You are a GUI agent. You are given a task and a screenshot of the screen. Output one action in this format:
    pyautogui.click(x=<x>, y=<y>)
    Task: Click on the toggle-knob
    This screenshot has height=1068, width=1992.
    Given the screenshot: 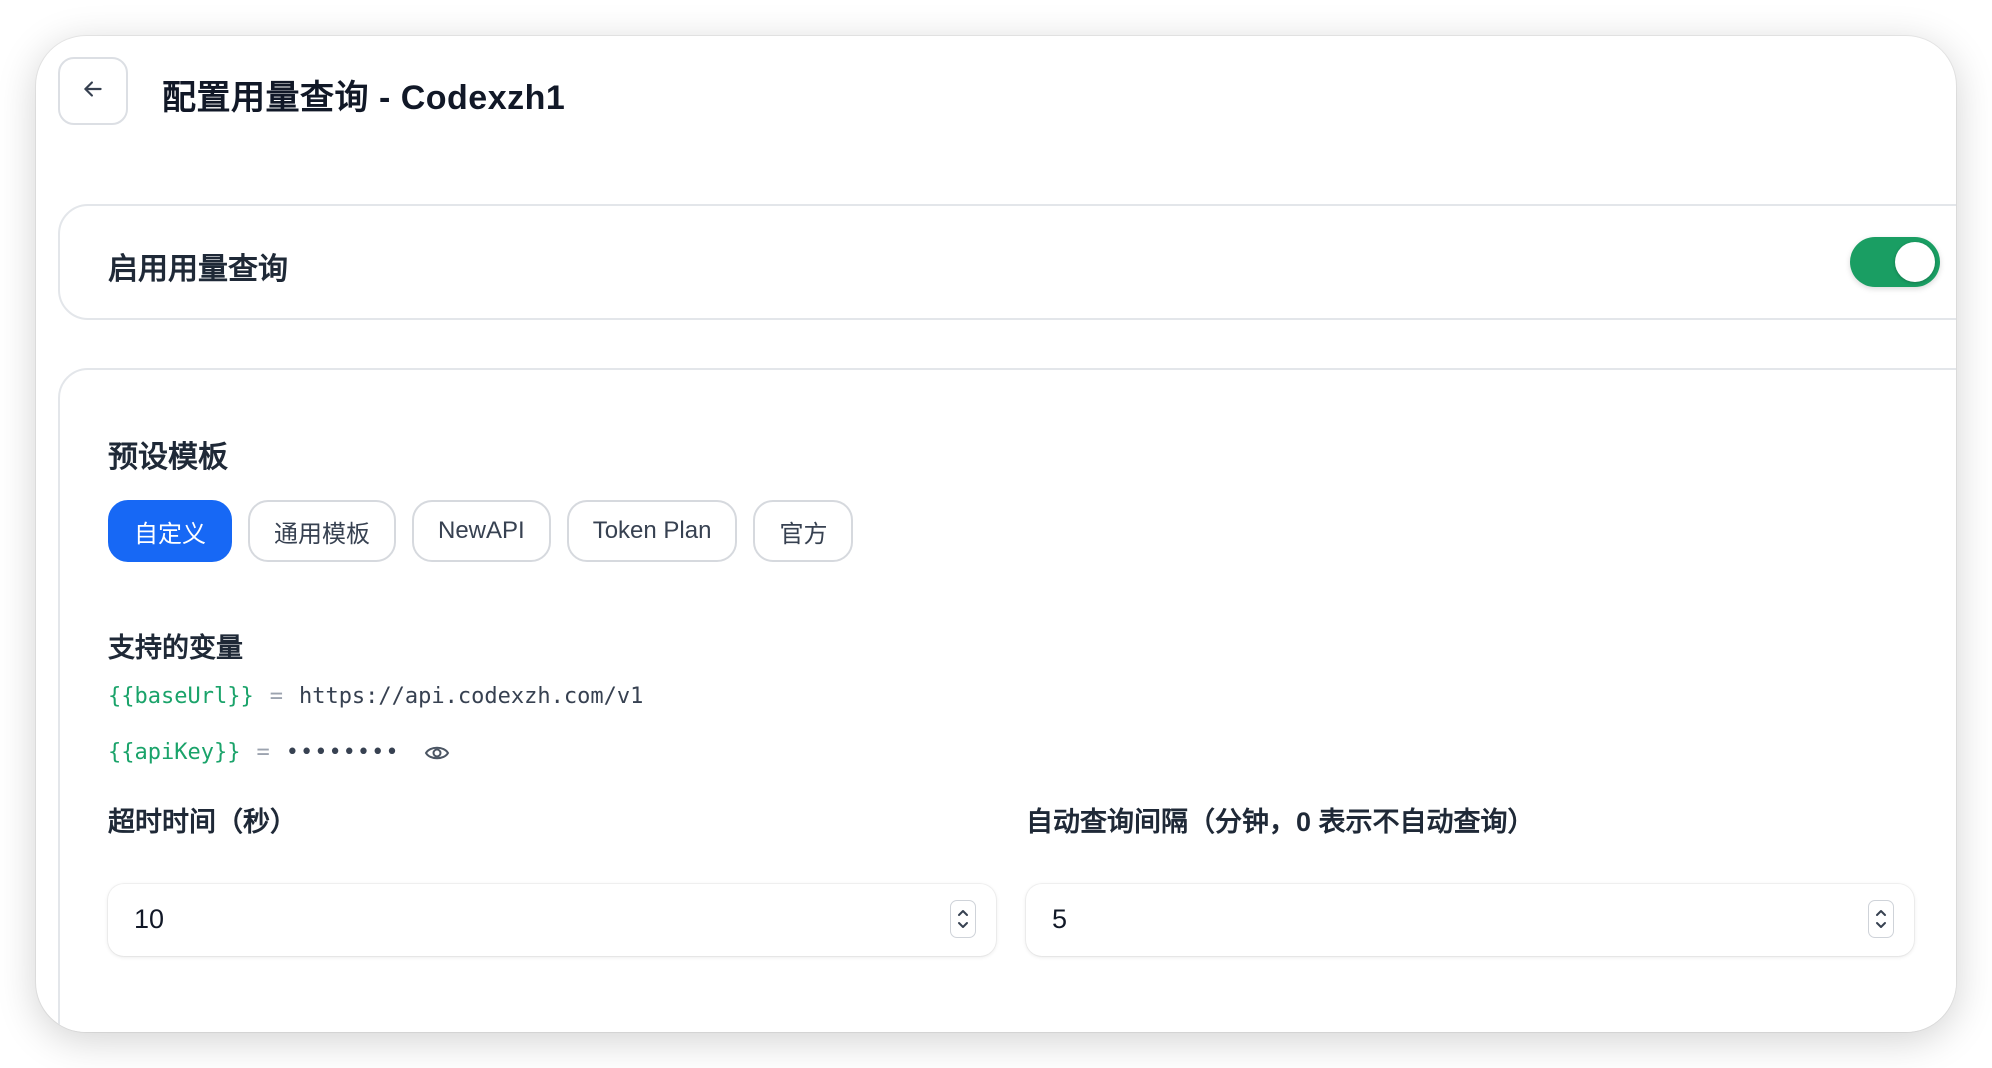 What is the action you would take?
    pyautogui.click(x=1915, y=262)
    